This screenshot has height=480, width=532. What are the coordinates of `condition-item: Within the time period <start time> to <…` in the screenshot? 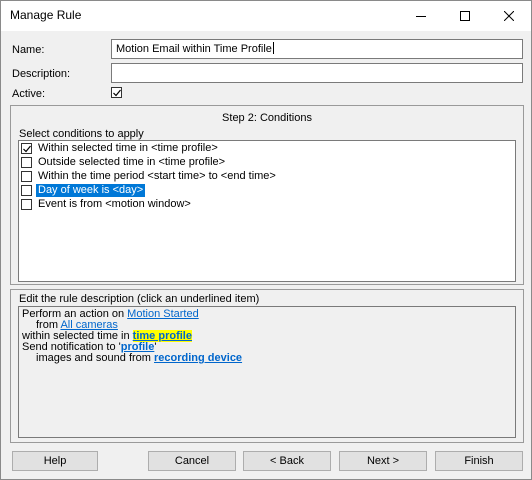 It's located at (267, 176).